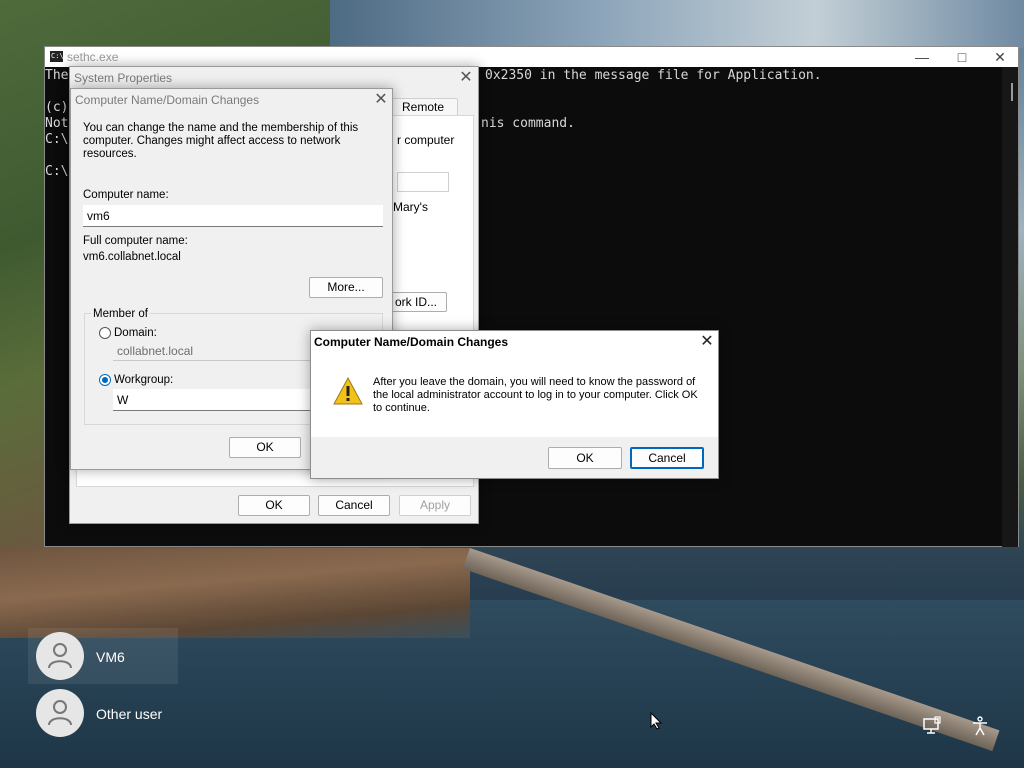 The image size is (1024, 768). Describe the element at coordinates (426, 140) in the screenshot. I see `partial-text-computer: r computer` at that location.